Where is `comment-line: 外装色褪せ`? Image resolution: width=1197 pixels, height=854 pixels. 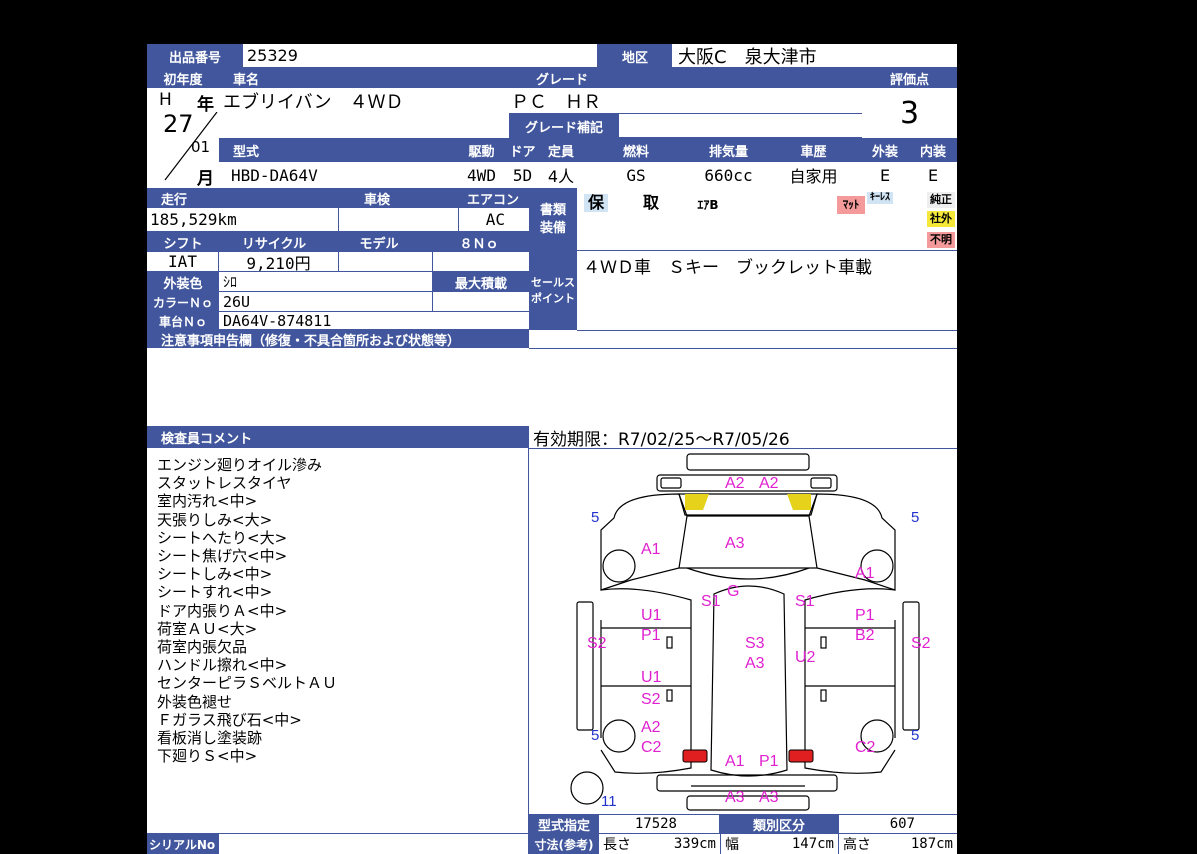 comment-line: 外装色褪せ is located at coordinates (195, 701).